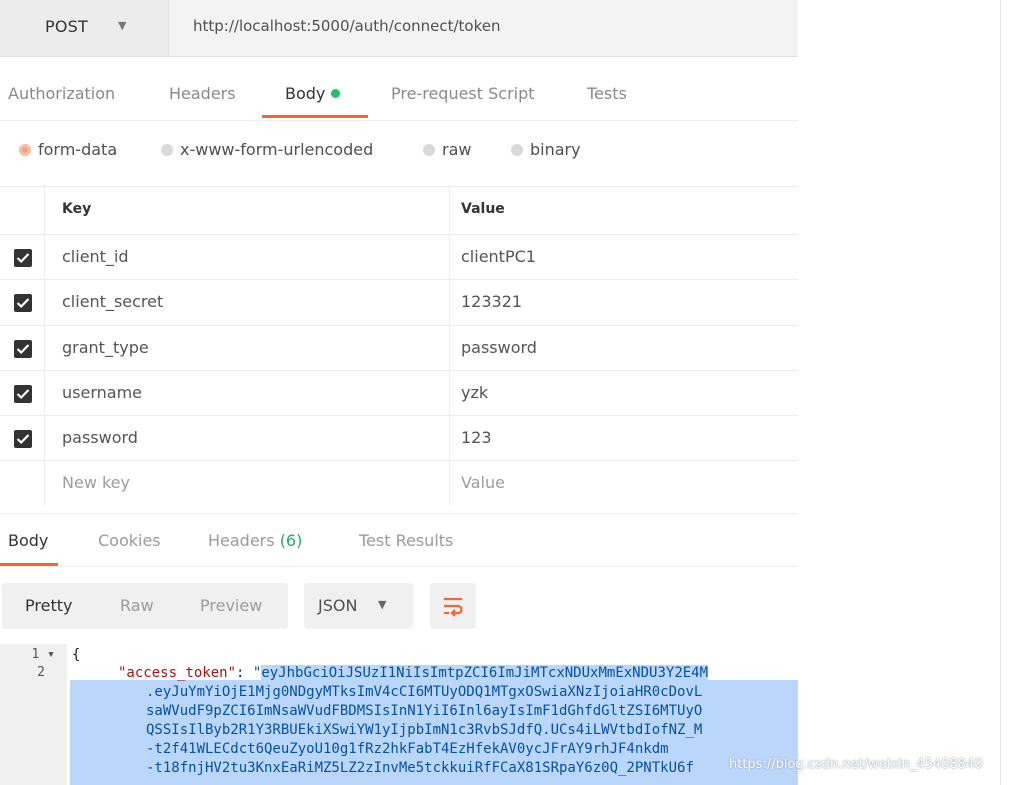  I want to click on tab-response-body: Body, so click(28, 540).